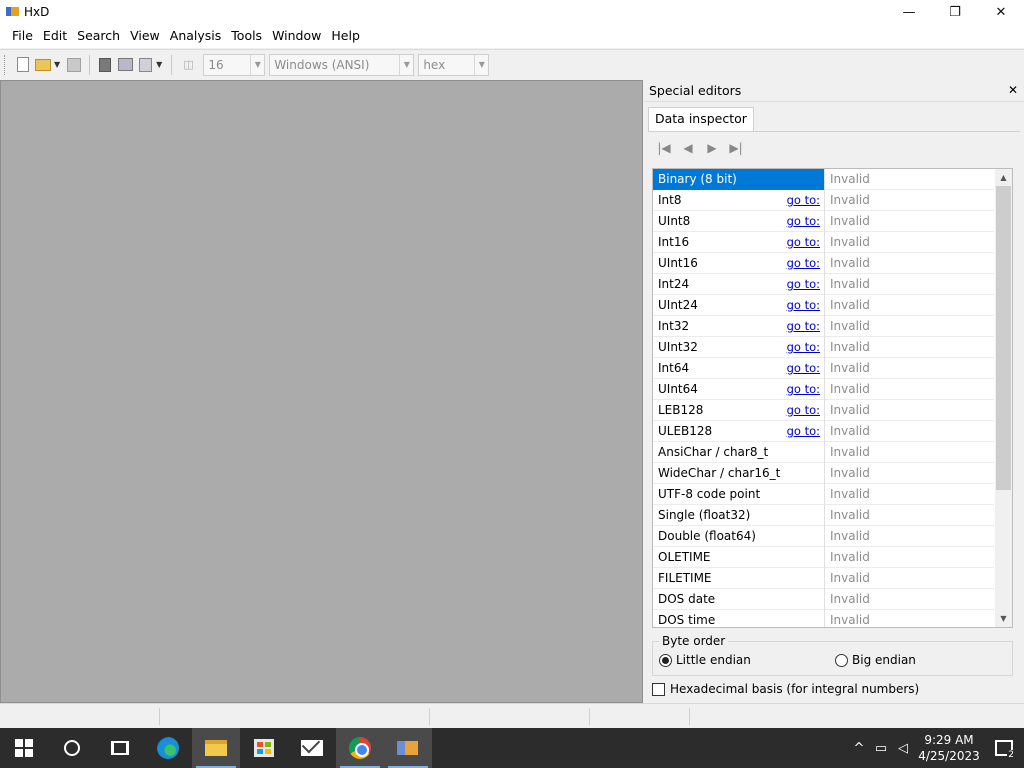  What do you see at coordinates (216, 748) in the screenshot?
I see `taskbar-file-explorer` at bounding box center [216, 748].